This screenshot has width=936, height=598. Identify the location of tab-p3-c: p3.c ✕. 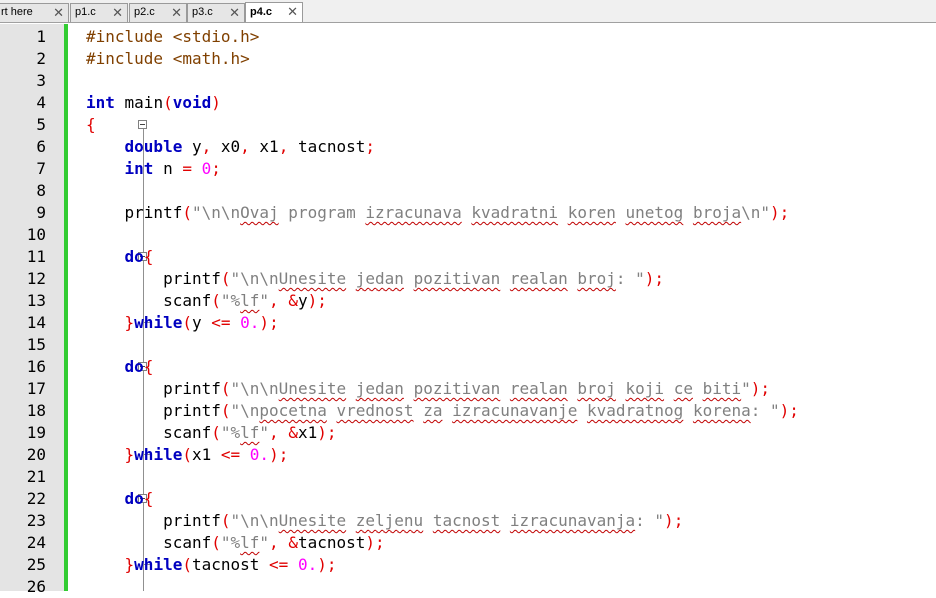
(216, 12).